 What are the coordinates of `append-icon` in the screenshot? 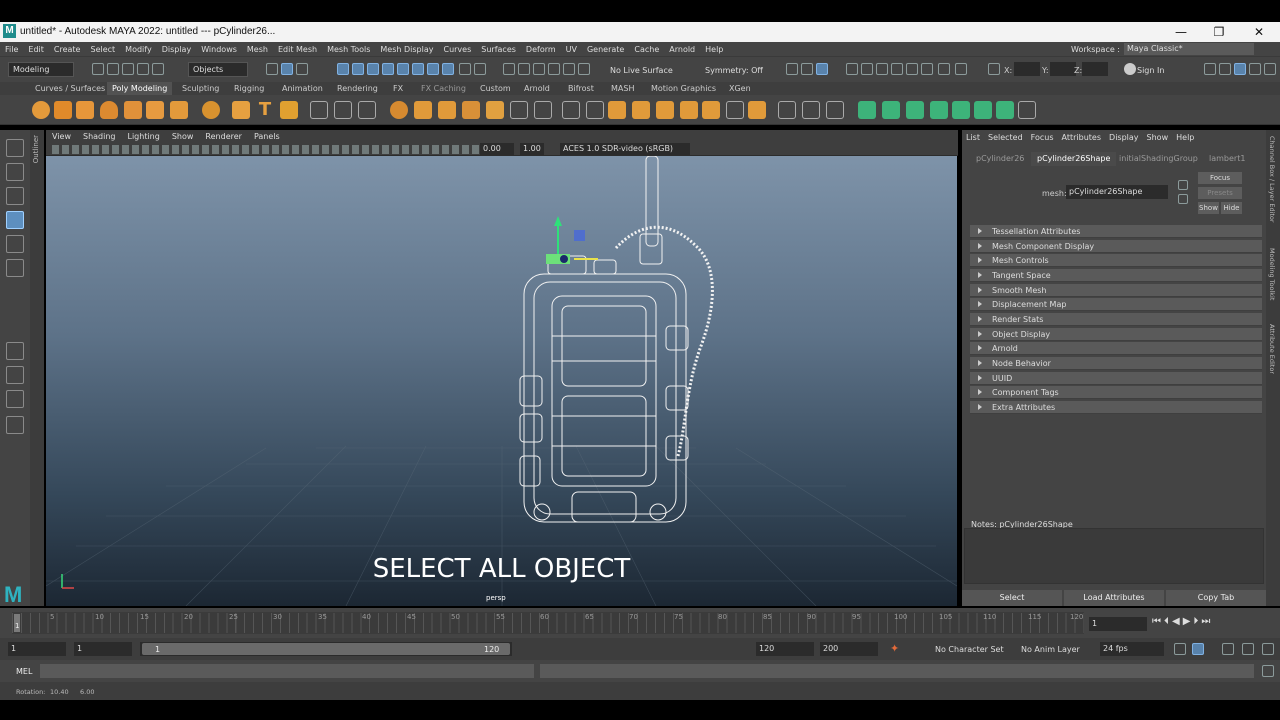 It's located at (641, 110).